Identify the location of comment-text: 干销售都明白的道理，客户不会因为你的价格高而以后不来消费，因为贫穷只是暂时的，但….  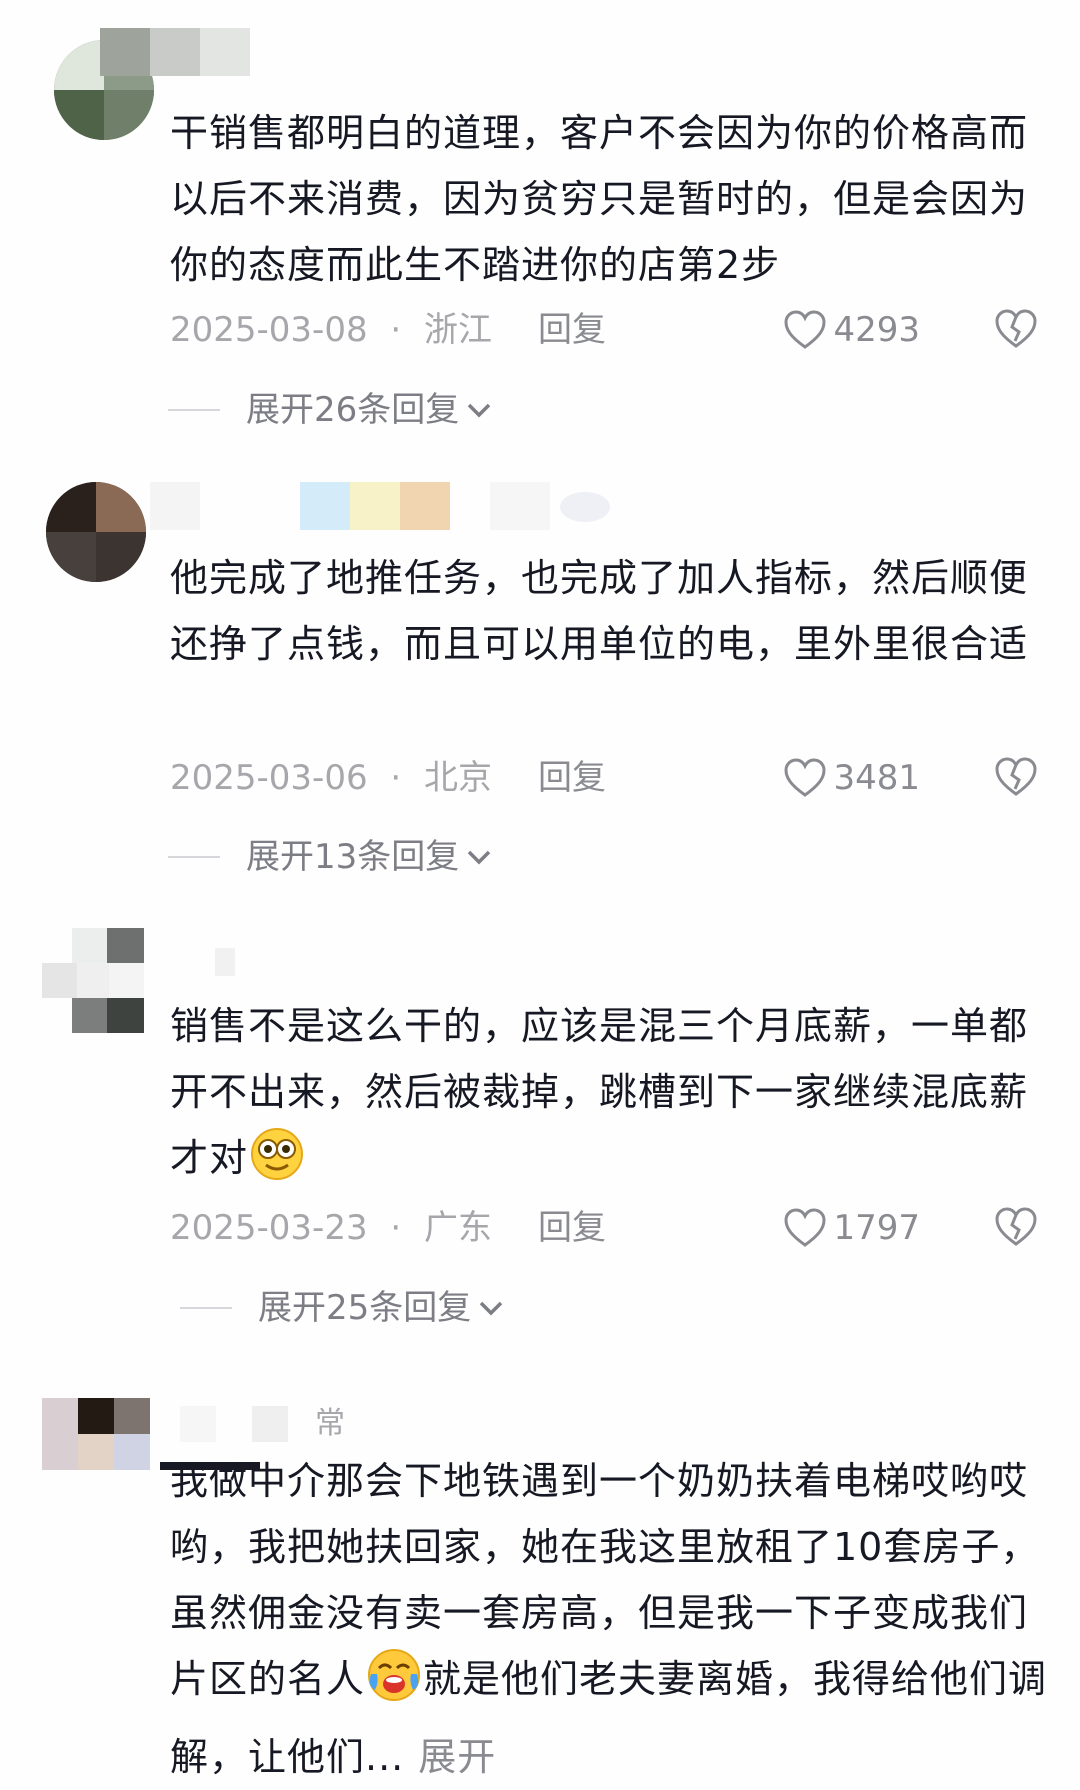
(599, 199).